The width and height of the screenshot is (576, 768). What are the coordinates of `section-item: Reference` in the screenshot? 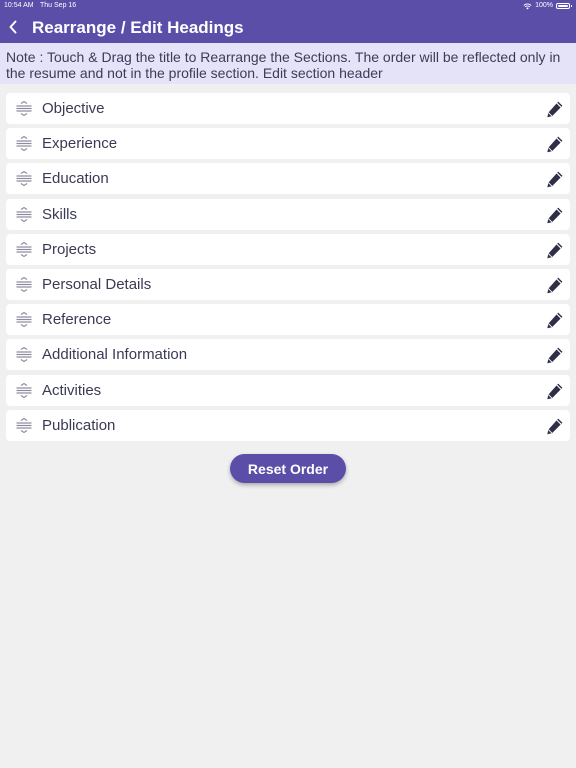 It's located at (288, 320).